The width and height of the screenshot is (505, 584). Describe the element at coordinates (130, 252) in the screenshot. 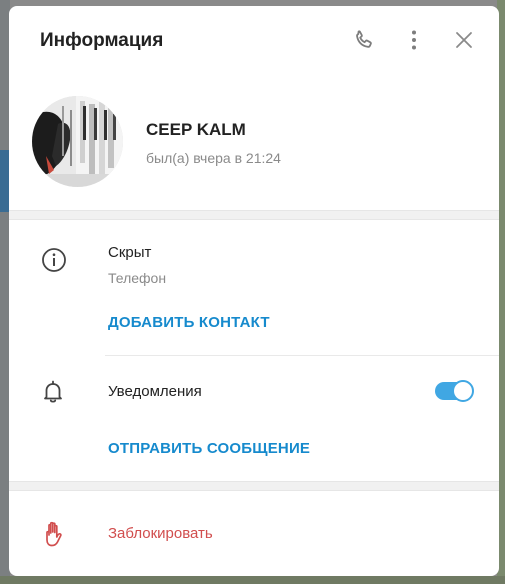

I see `phone-value: Скрыт` at that location.